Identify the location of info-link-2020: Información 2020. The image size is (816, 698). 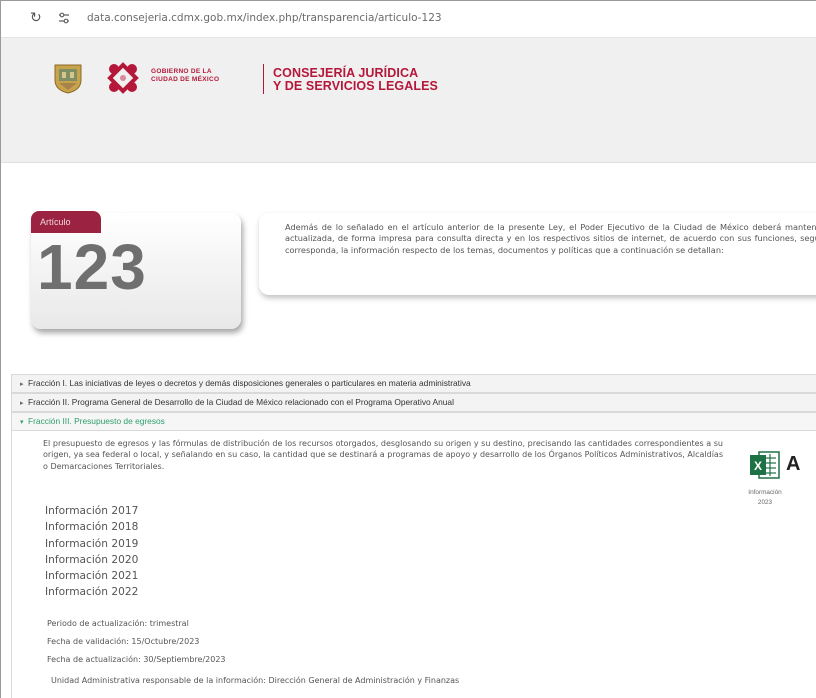
(91, 560).